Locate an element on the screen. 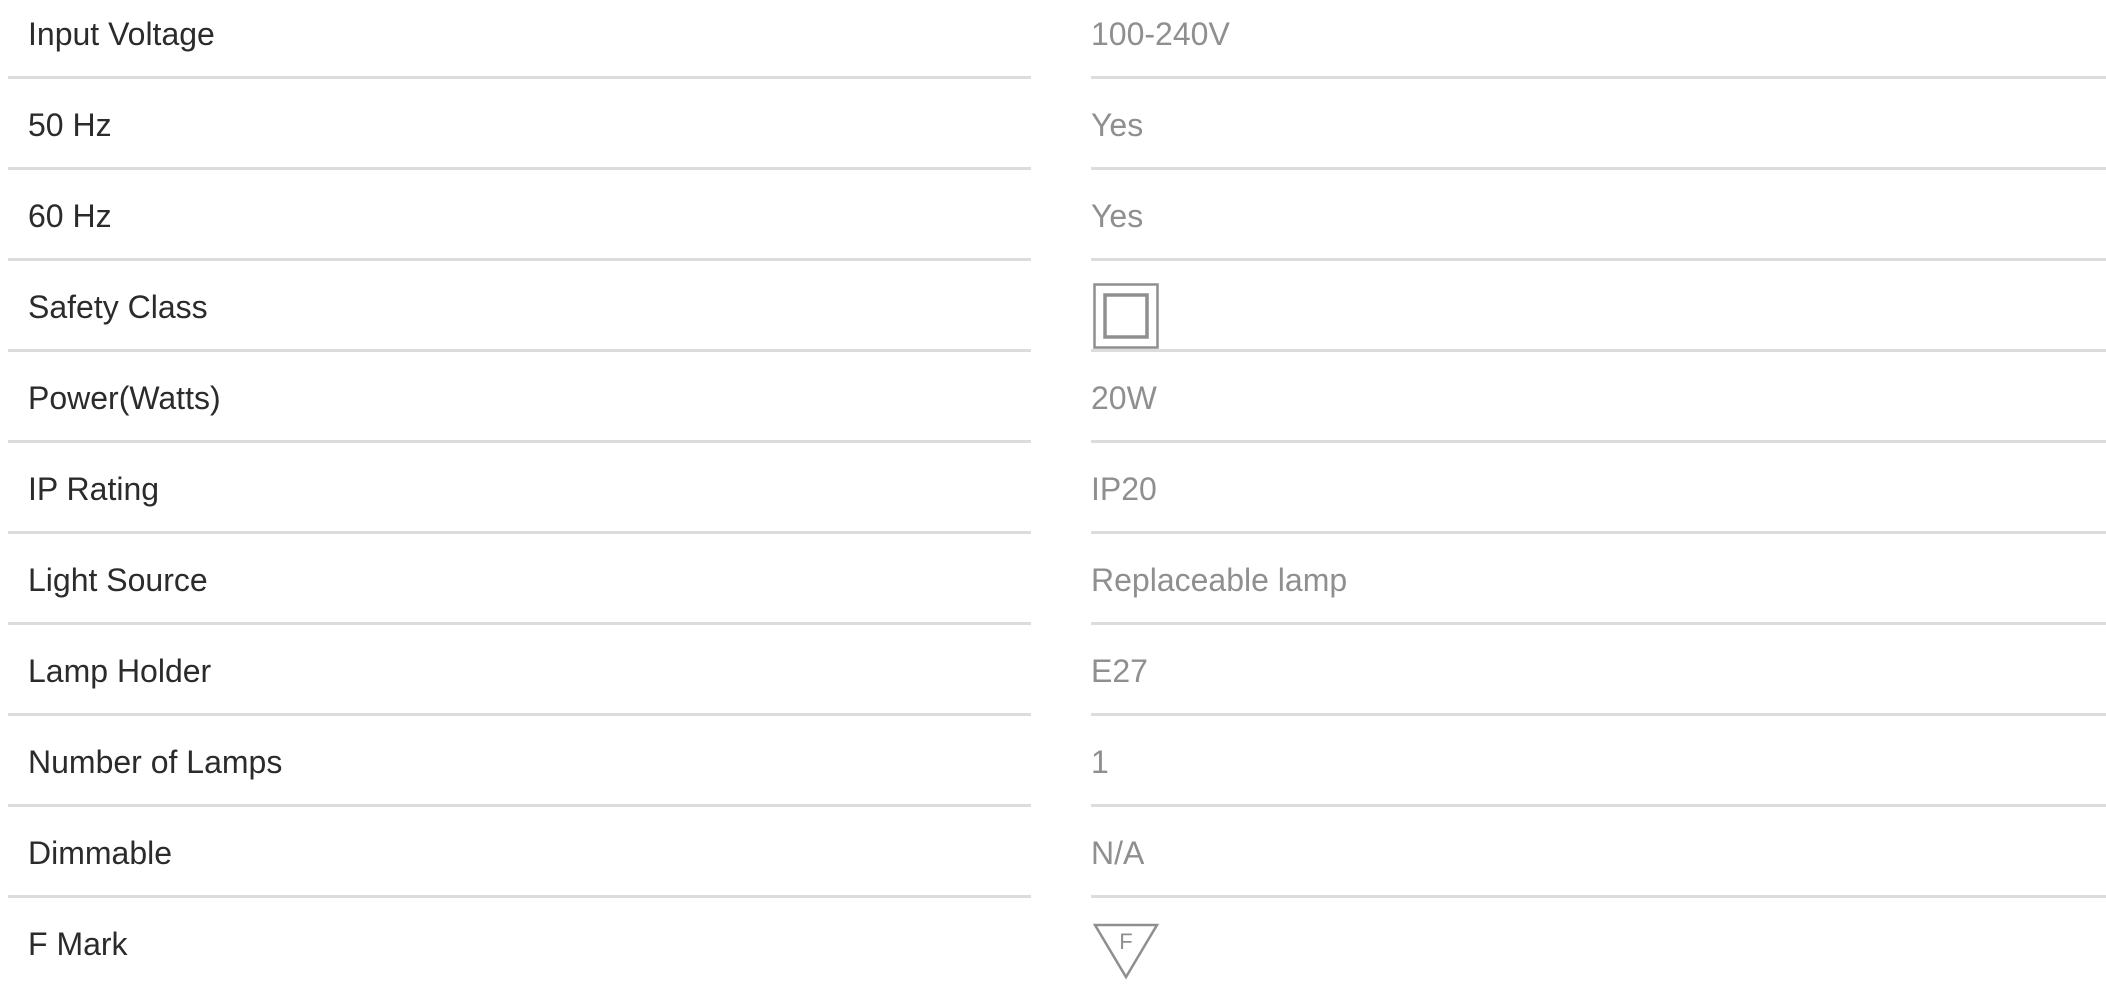  spec-value-cell: 1 is located at coordinates (1598, 767).